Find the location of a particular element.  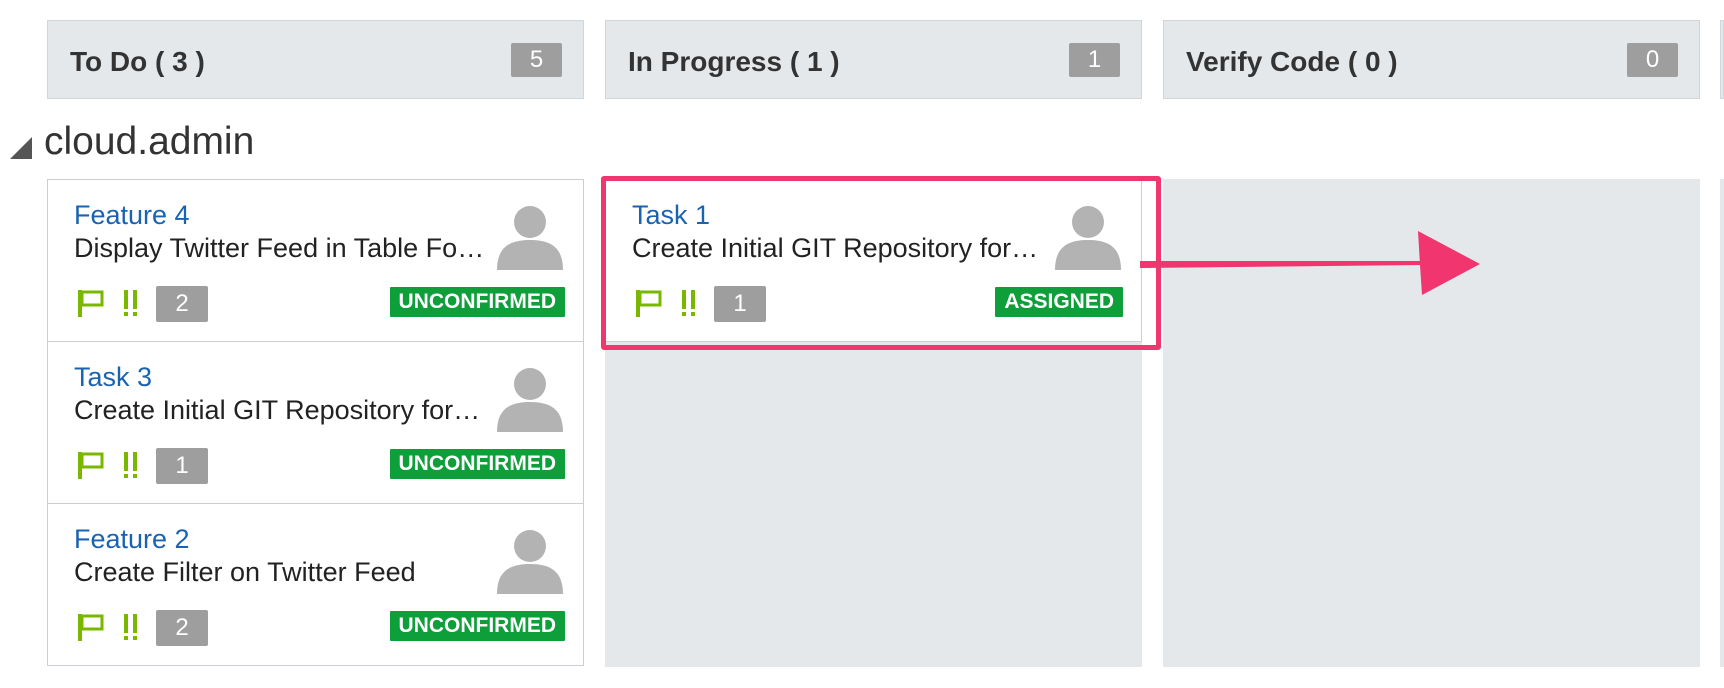

triangle-down-icon is located at coordinates (21, 148).